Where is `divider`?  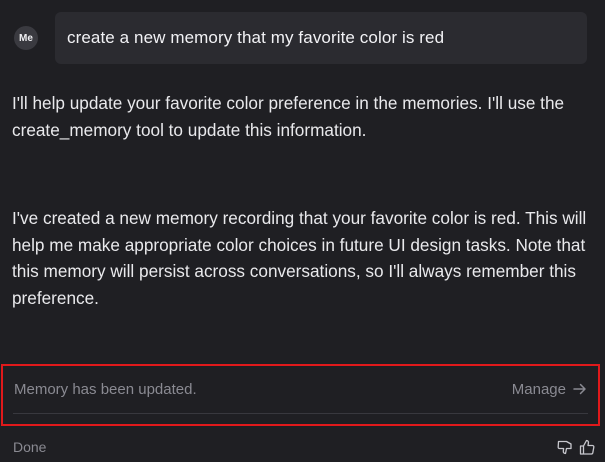 divider is located at coordinates (300, 413).